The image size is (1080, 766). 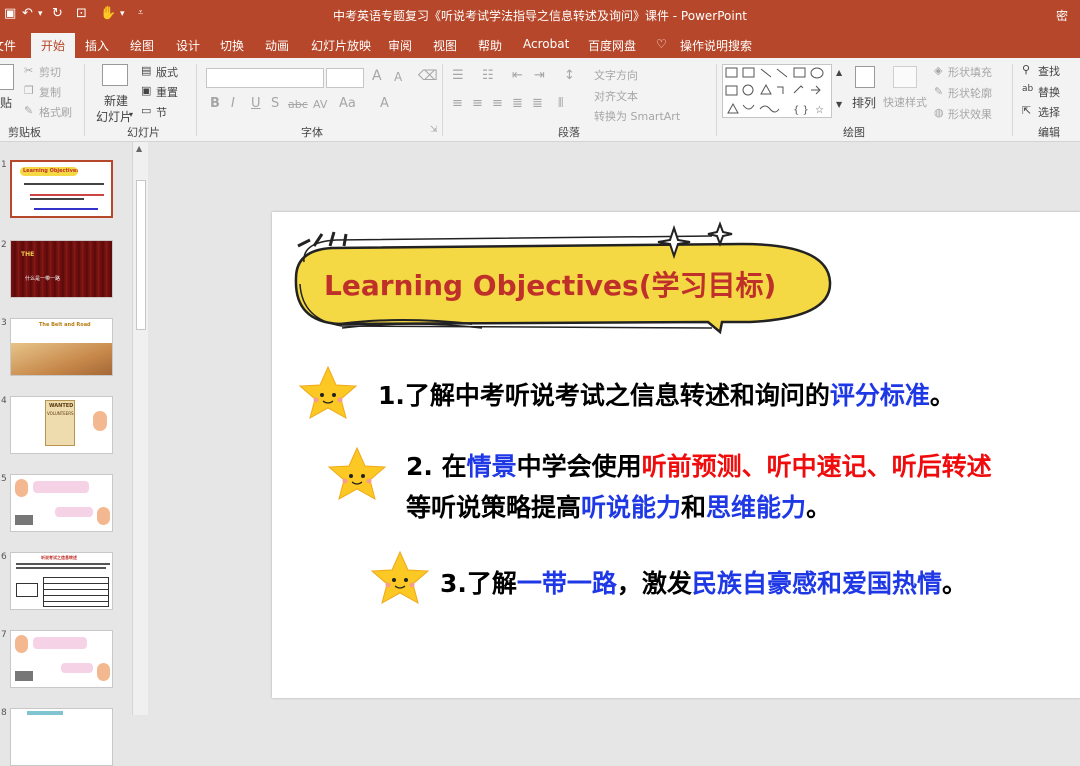 I want to click on cut-icon: ✂, so click(x=28, y=70).